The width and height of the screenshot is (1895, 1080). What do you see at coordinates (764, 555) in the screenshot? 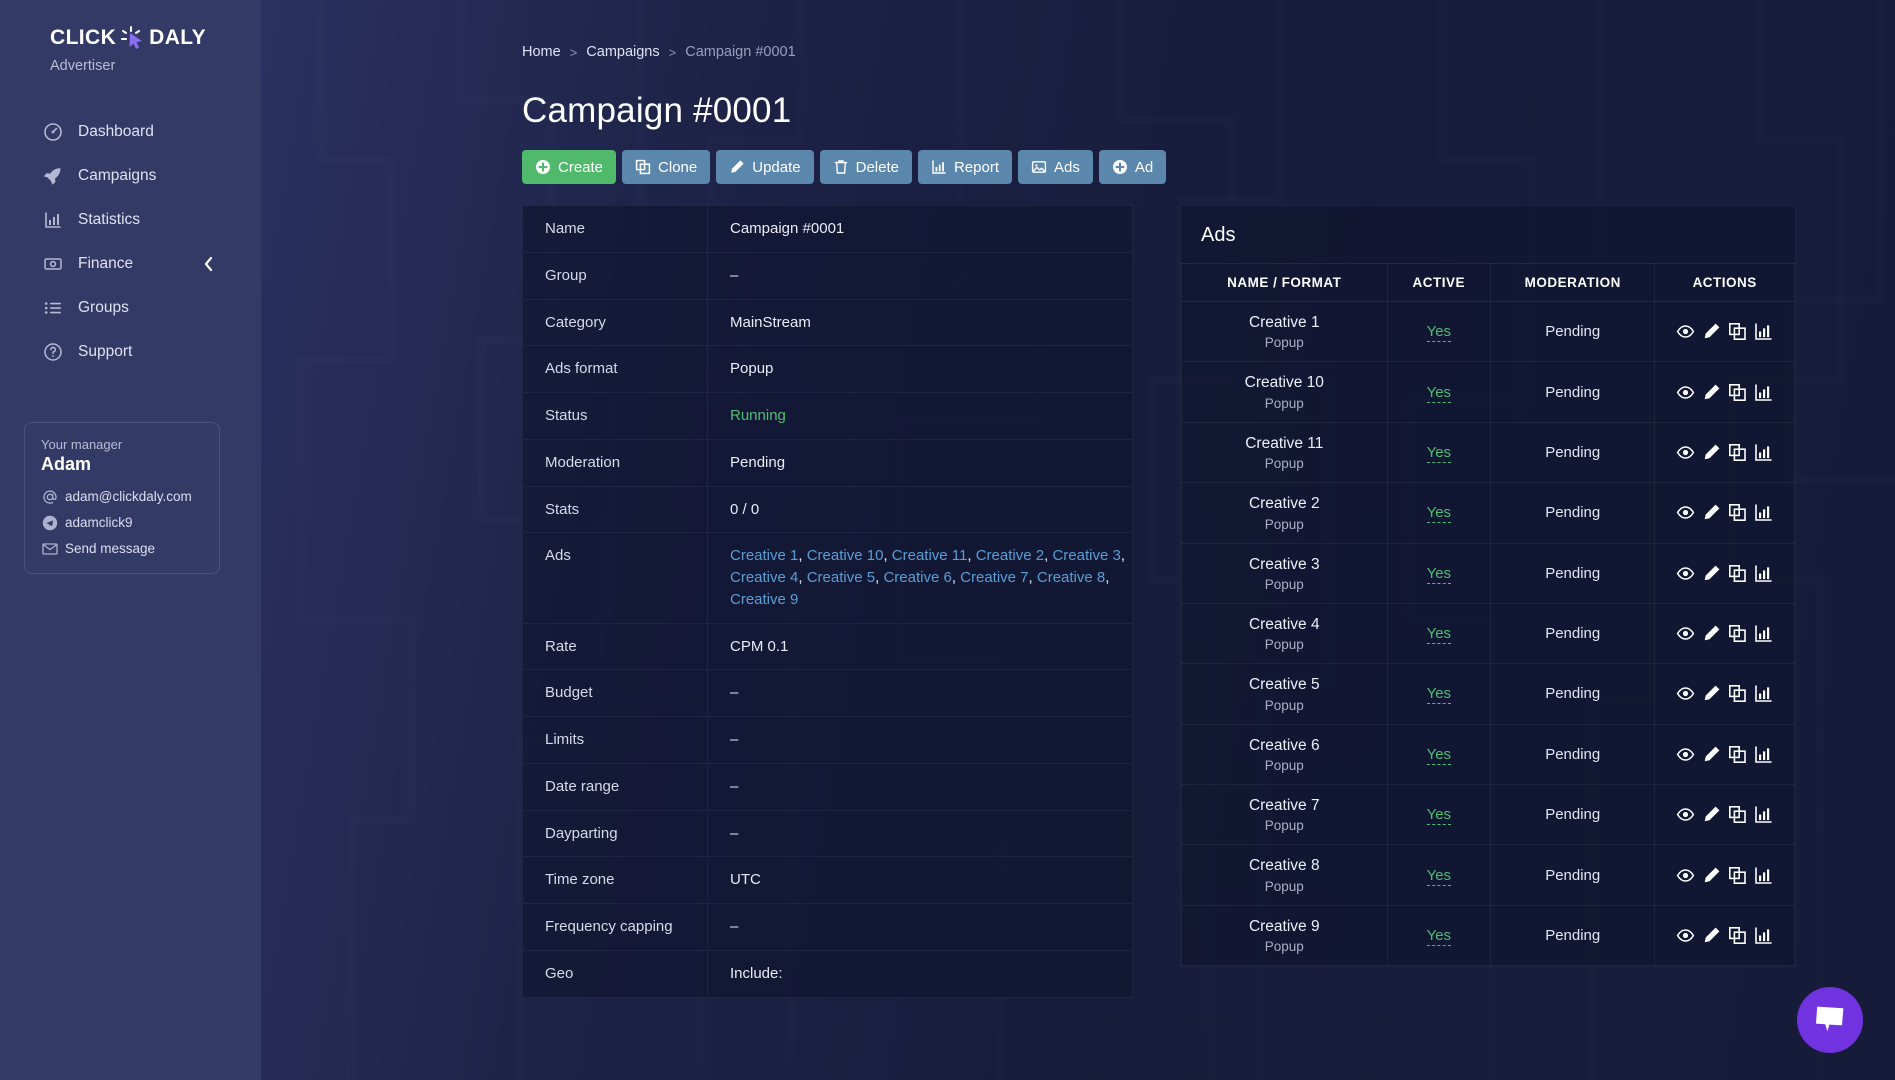
I see `ad-link: Creative 1` at bounding box center [764, 555].